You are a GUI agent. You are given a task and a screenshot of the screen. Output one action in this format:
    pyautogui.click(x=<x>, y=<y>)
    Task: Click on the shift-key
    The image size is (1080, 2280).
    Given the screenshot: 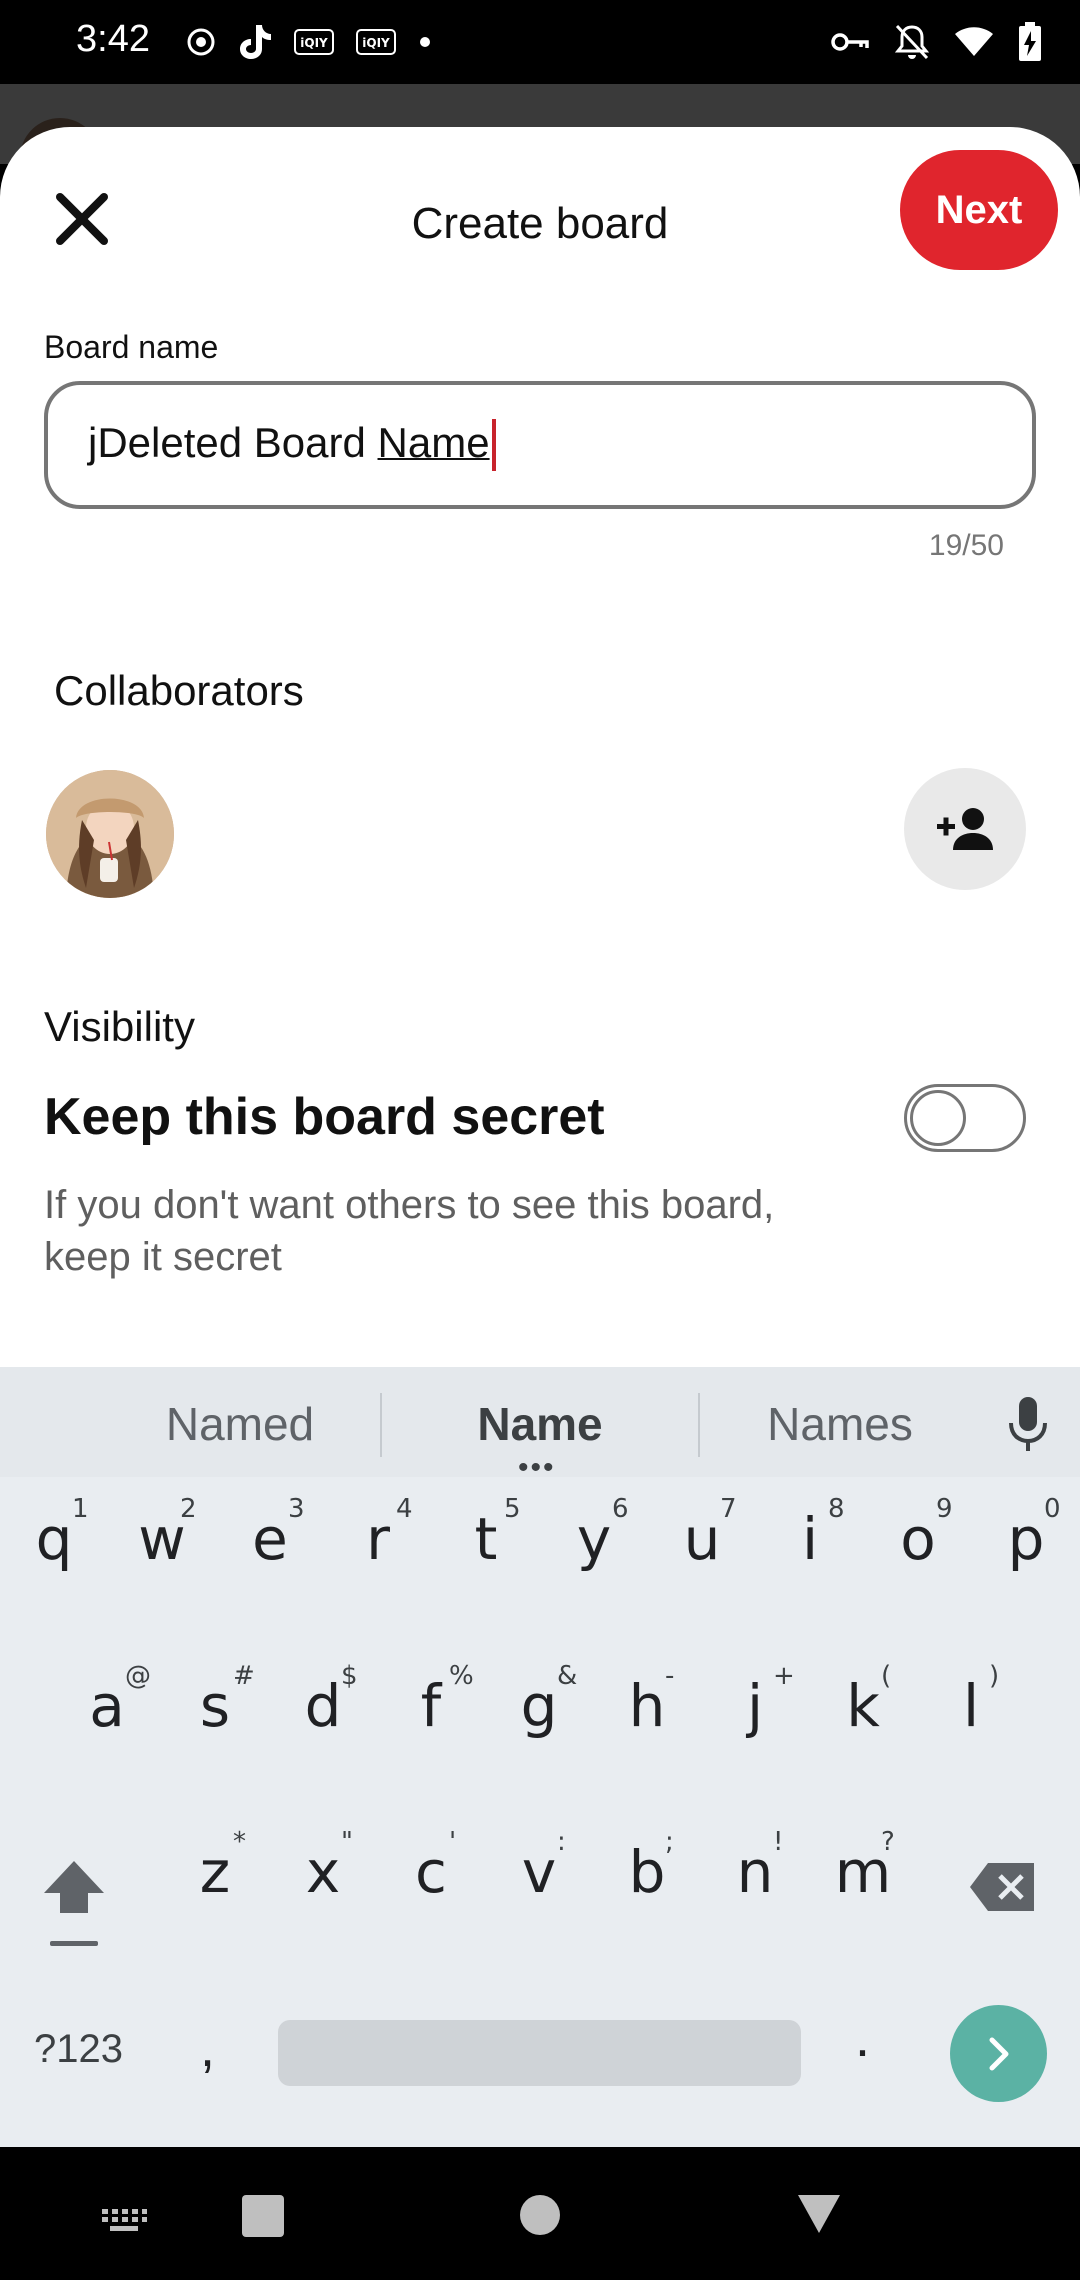 What is the action you would take?
    pyautogui.click(x=74, y=1889)
    